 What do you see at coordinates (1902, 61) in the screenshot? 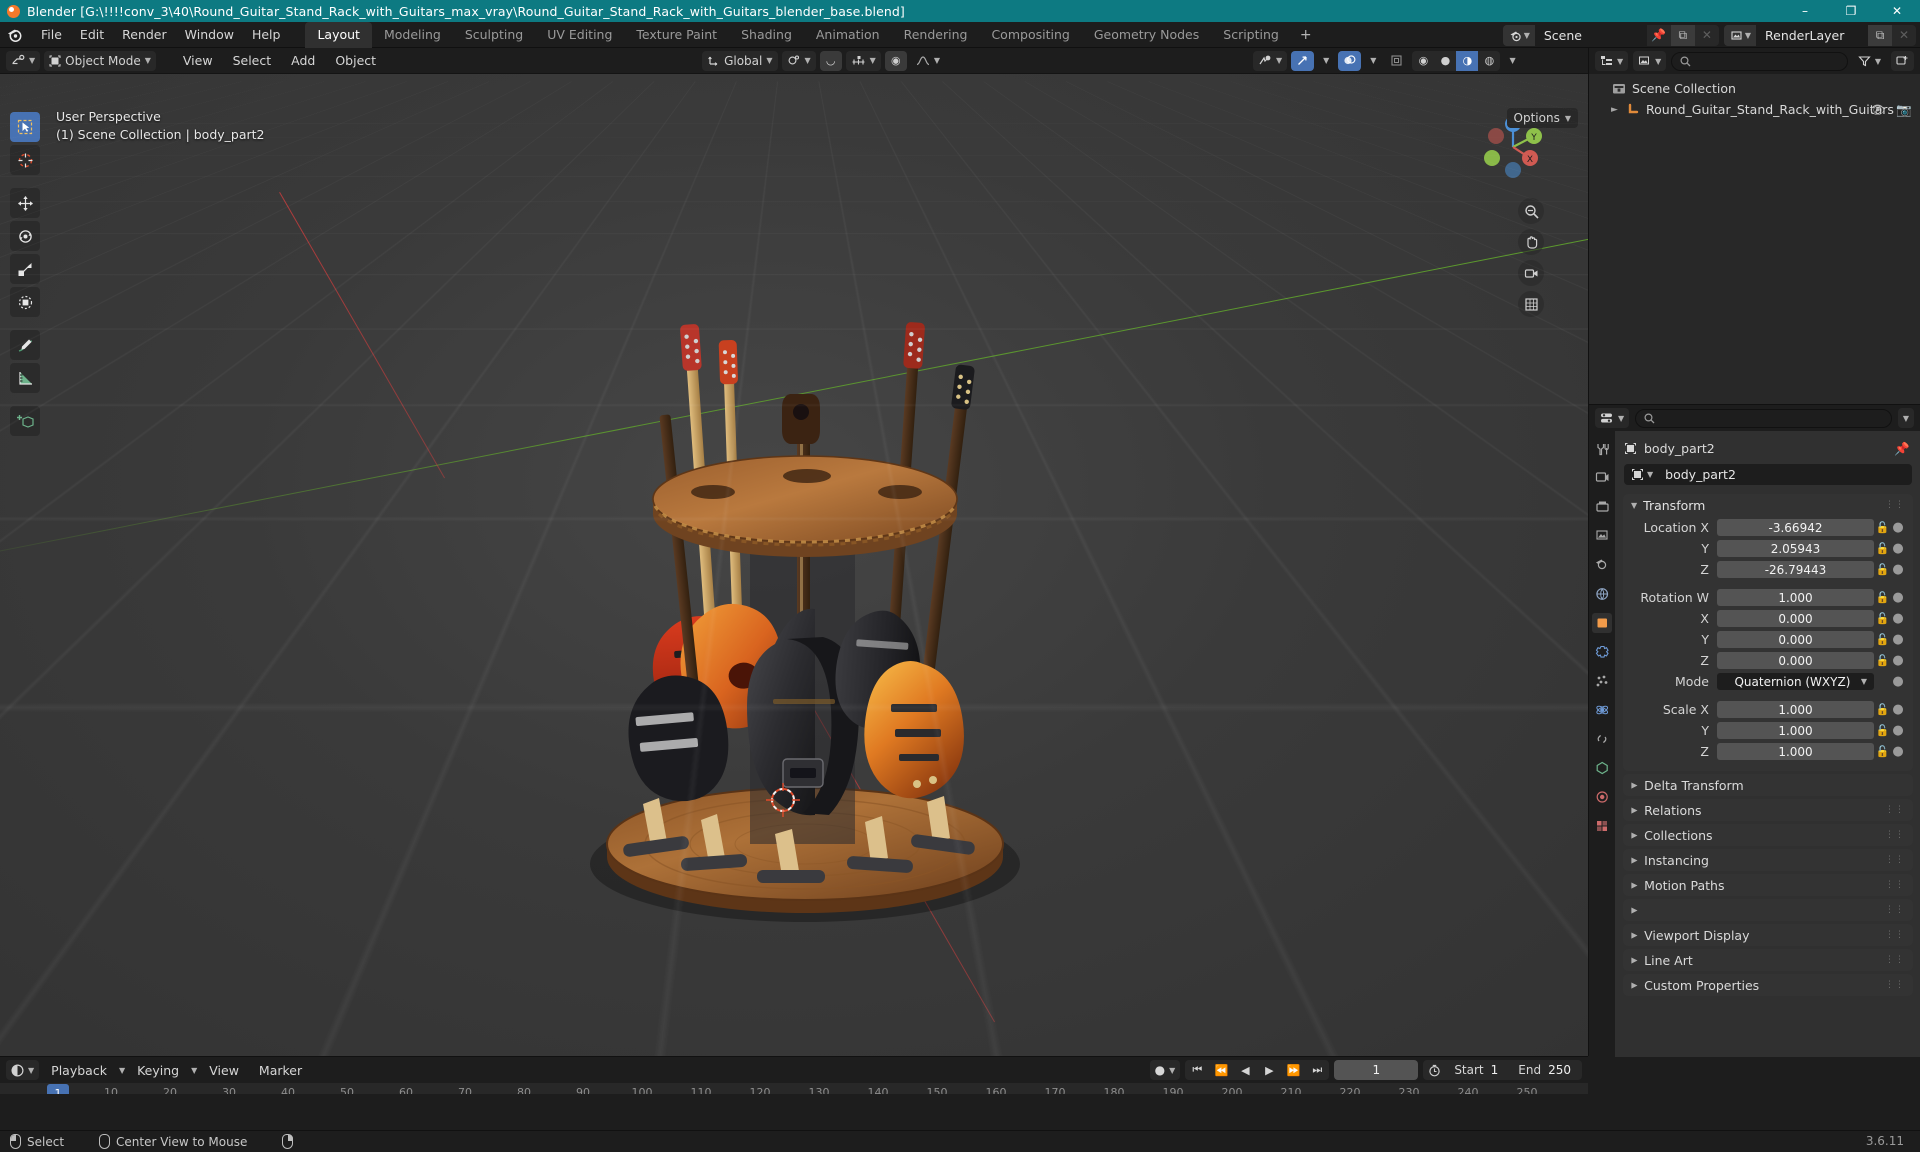
I see `new-collection-button` at bounding box center [1902, 61].